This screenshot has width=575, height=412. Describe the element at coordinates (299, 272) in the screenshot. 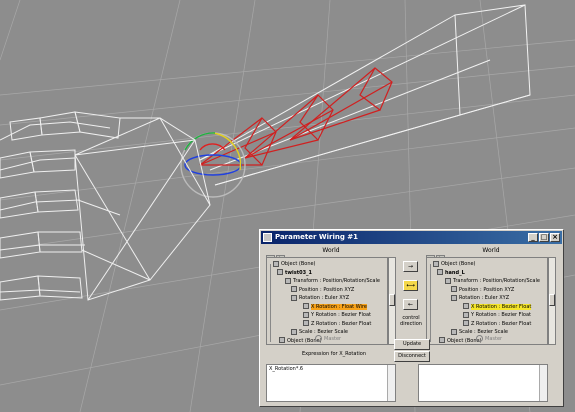

I see `tree-node-label: twist03_1` at that location.